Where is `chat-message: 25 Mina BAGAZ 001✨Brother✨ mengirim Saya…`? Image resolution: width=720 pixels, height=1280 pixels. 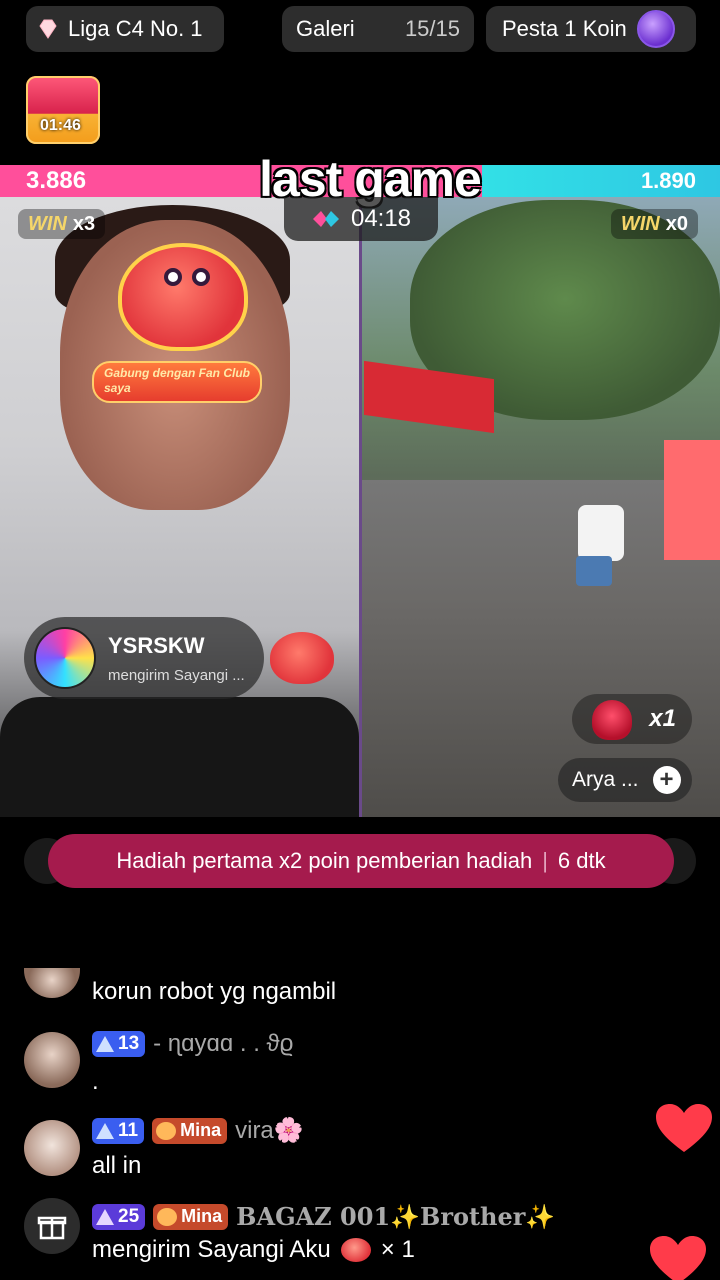
chat-message: 25 Mina BAGAZ 001✨Brother✨ mengirim Saya… is located at coordinates (334, 1233).